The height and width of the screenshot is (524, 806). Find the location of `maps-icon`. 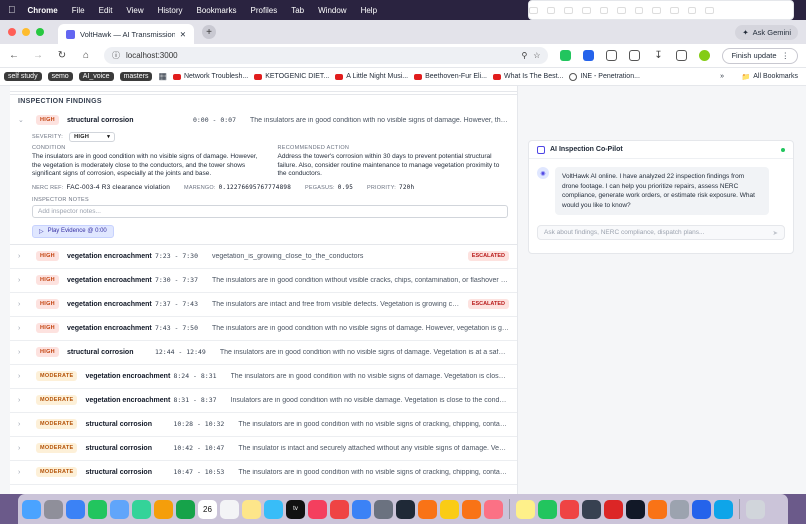

maps-icon is located at coordinates (141, 509).